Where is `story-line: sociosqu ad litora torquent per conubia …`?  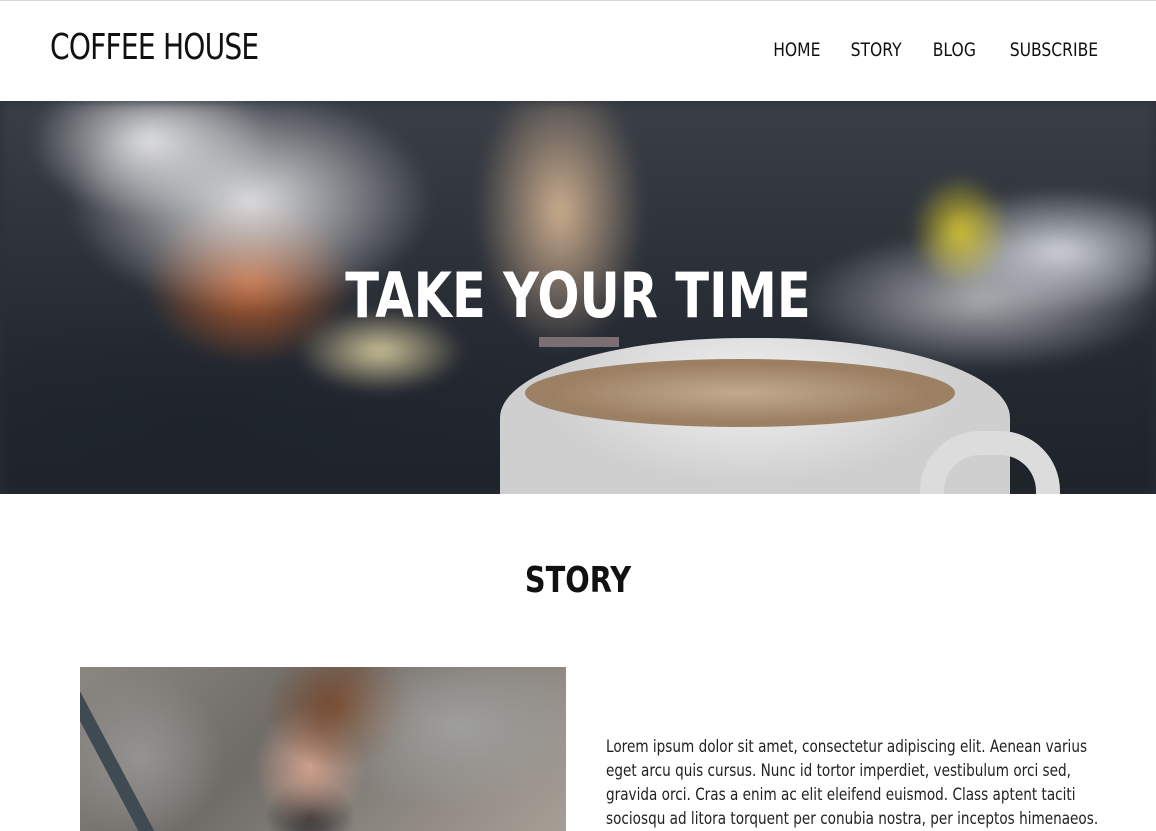 story-line: sociosqu ad litora torquent per conubia … is located at coordinates (852, 819).